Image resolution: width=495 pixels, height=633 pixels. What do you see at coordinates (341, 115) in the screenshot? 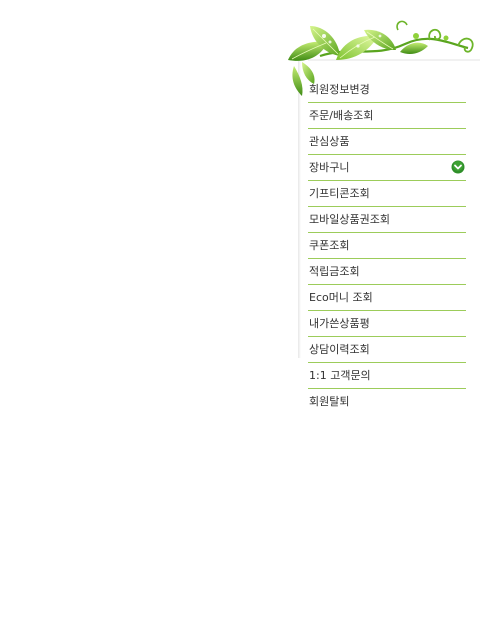
I see `menu-item-label: 주문/배송조회` at bounding box center [341, 115].